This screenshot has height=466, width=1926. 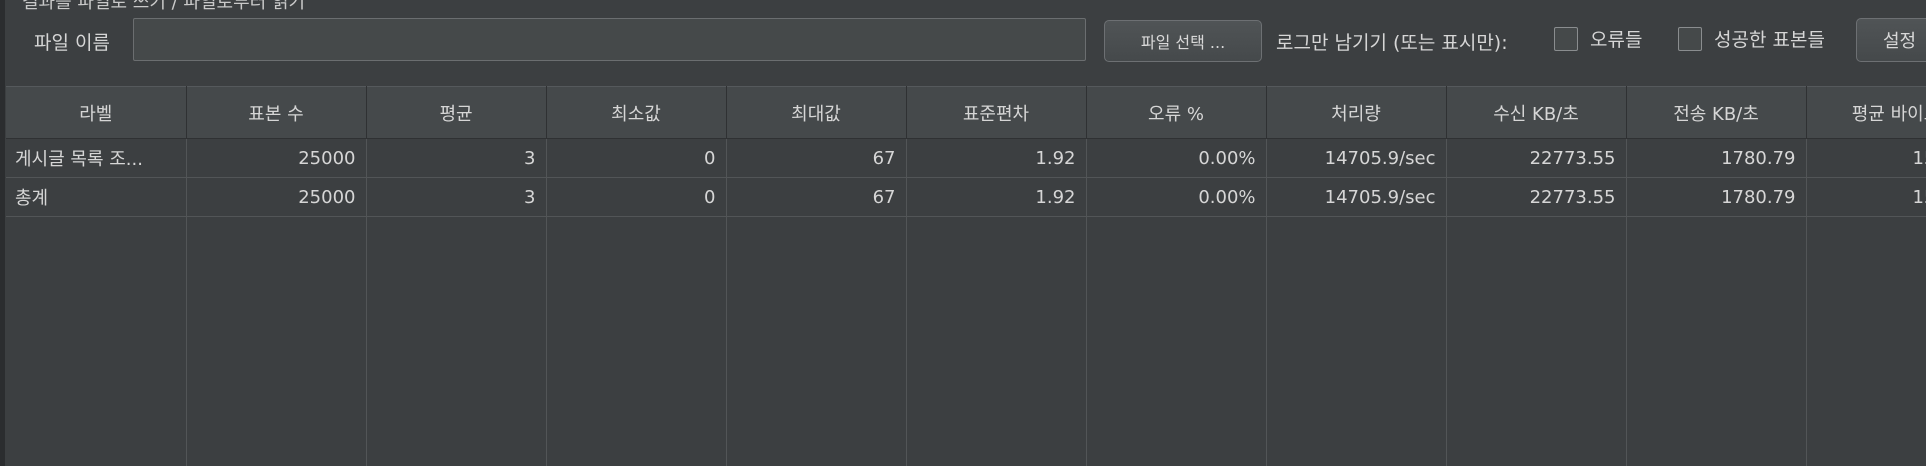 I want to click on column-header-error-percent: 오류 %, so click(x=1176, y=112).